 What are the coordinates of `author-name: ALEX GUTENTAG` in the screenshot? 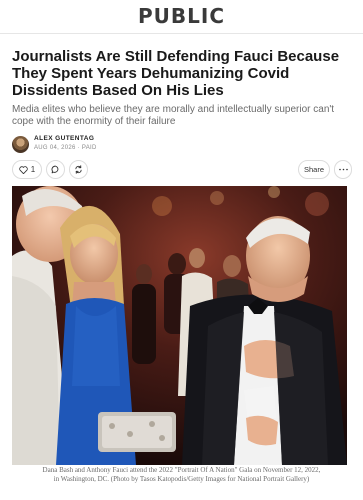 It's located at (64, 138).